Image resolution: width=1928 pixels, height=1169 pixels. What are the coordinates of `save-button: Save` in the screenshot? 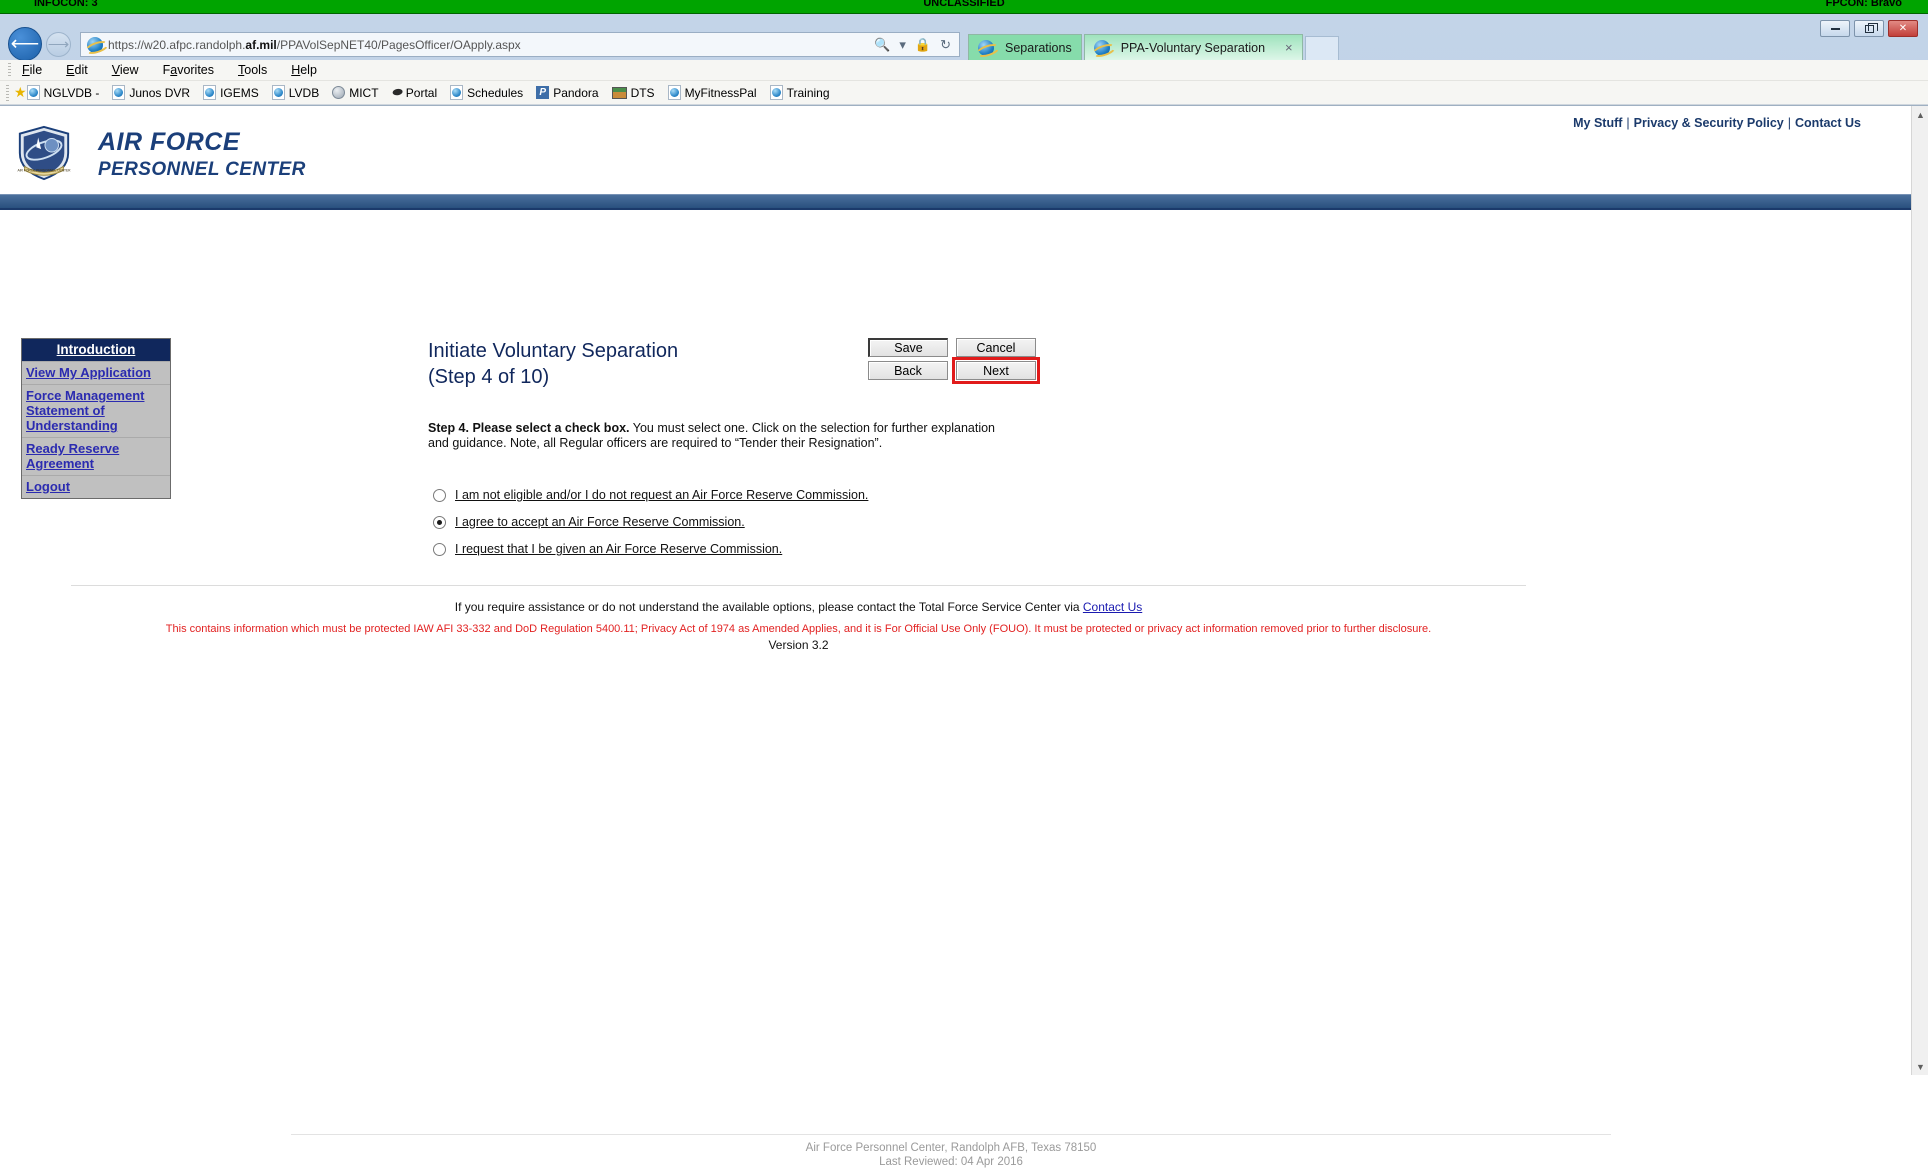 It's located at (908, 347).